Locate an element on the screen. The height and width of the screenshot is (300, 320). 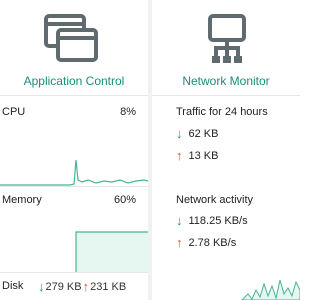
traffic-up-value: 13 KB is located at coordinates (203, 155).